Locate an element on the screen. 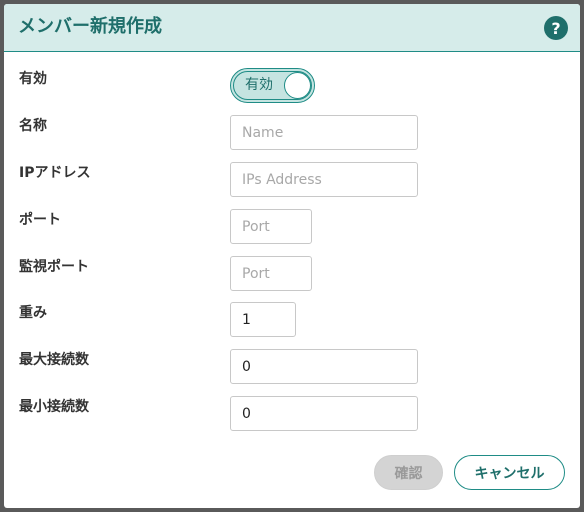 Image resolution: width=584 pixels, height=512 pixels. name-label: 名称 is located at coordinates (33, 126).